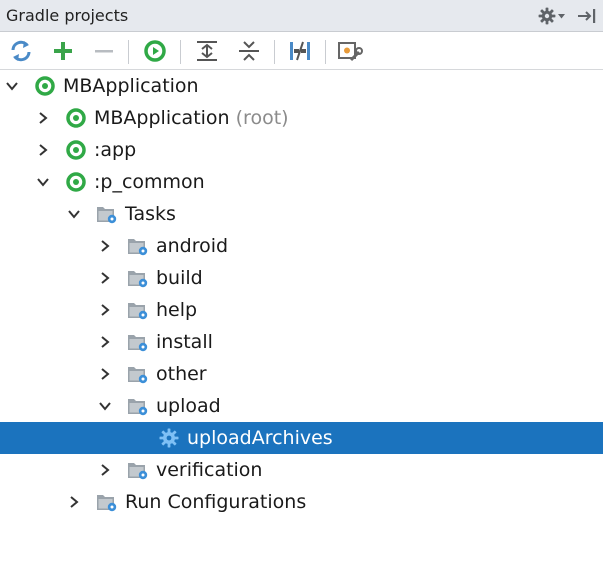  Describe the element at coordinates (301, 374) in the screenshot. I see `tree-node-other: other` at that location.